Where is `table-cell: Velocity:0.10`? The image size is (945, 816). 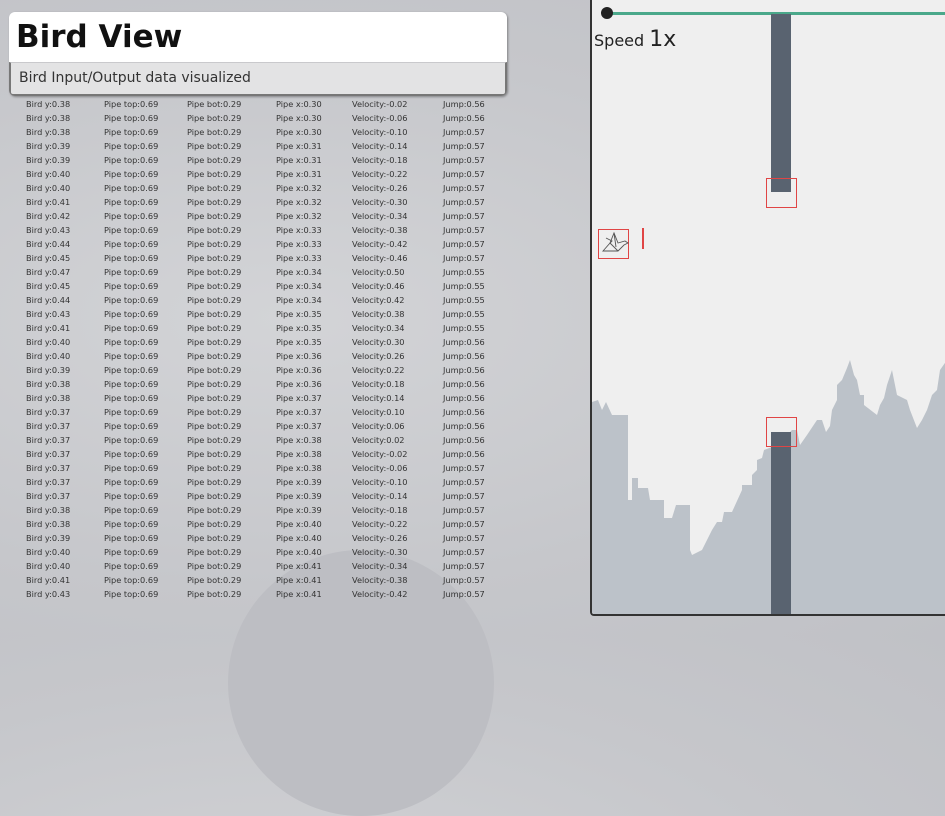 table-cell: Velocity:0.10 is located at coordinates (378, 412).